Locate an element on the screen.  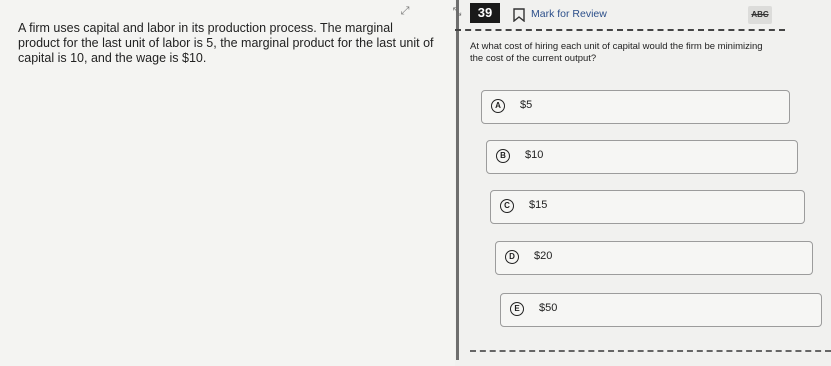
option-e: E $50 is located at coordinates (661, 310).